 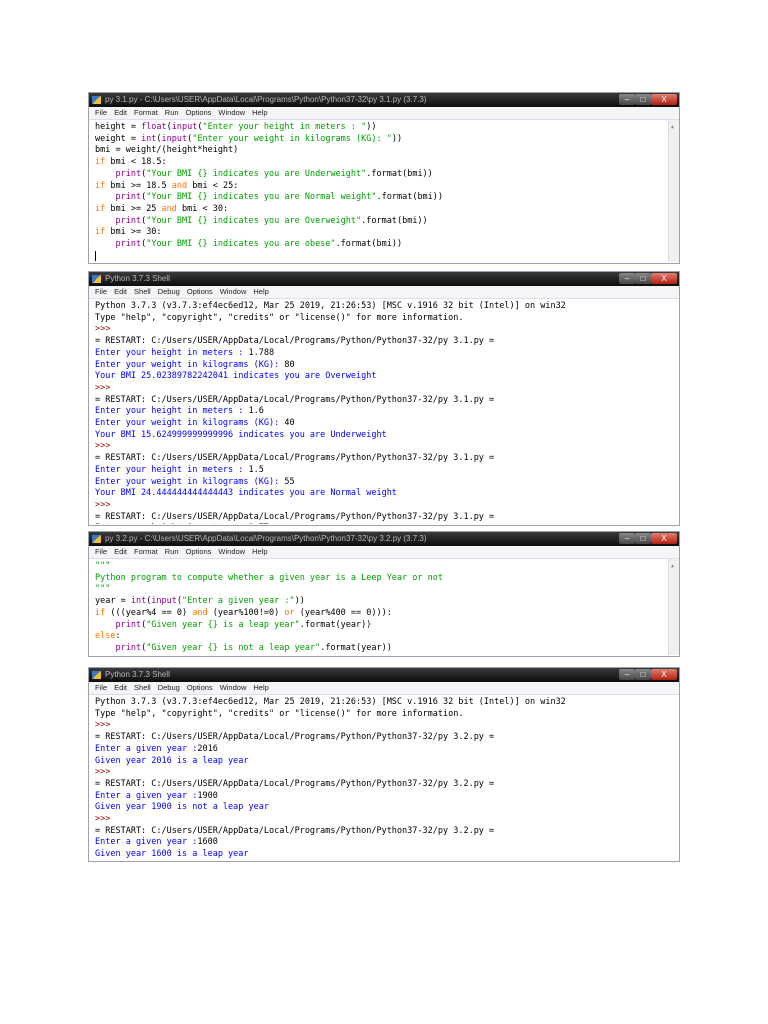 What do you see at coordinates (289, 423) in the screenshot?
I see `token: 40` at bounding box center [289, 423].